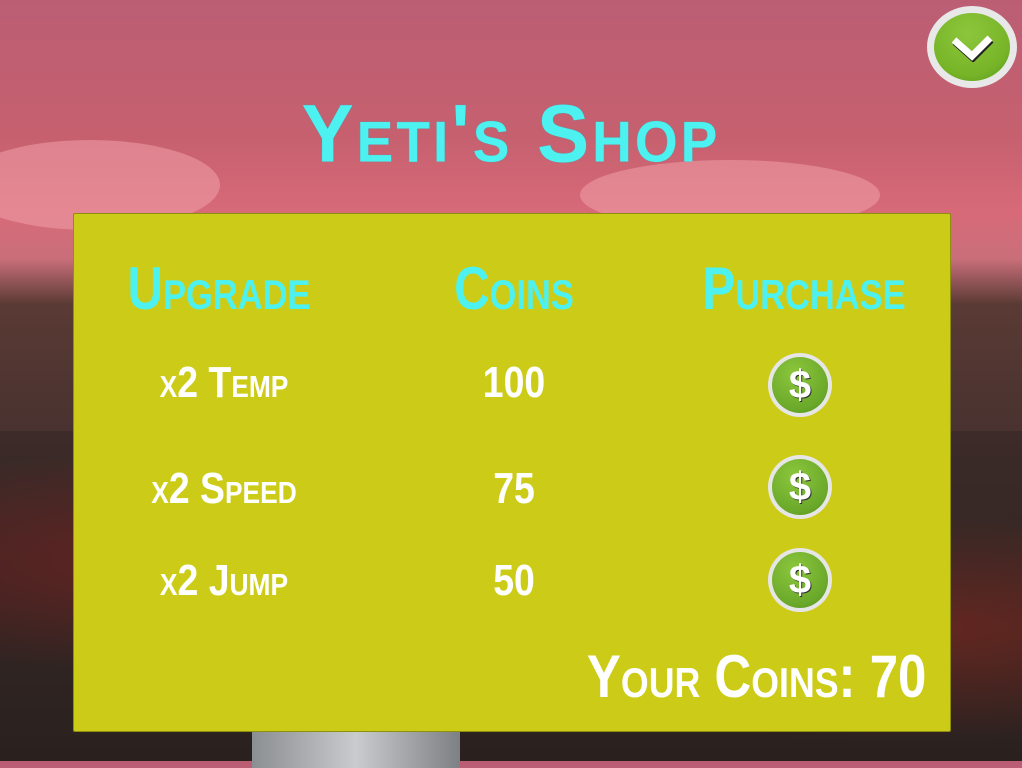 This screenshot has height=768, width=1022. I want to click on upgrade-cost: 50, so click(514, 580).